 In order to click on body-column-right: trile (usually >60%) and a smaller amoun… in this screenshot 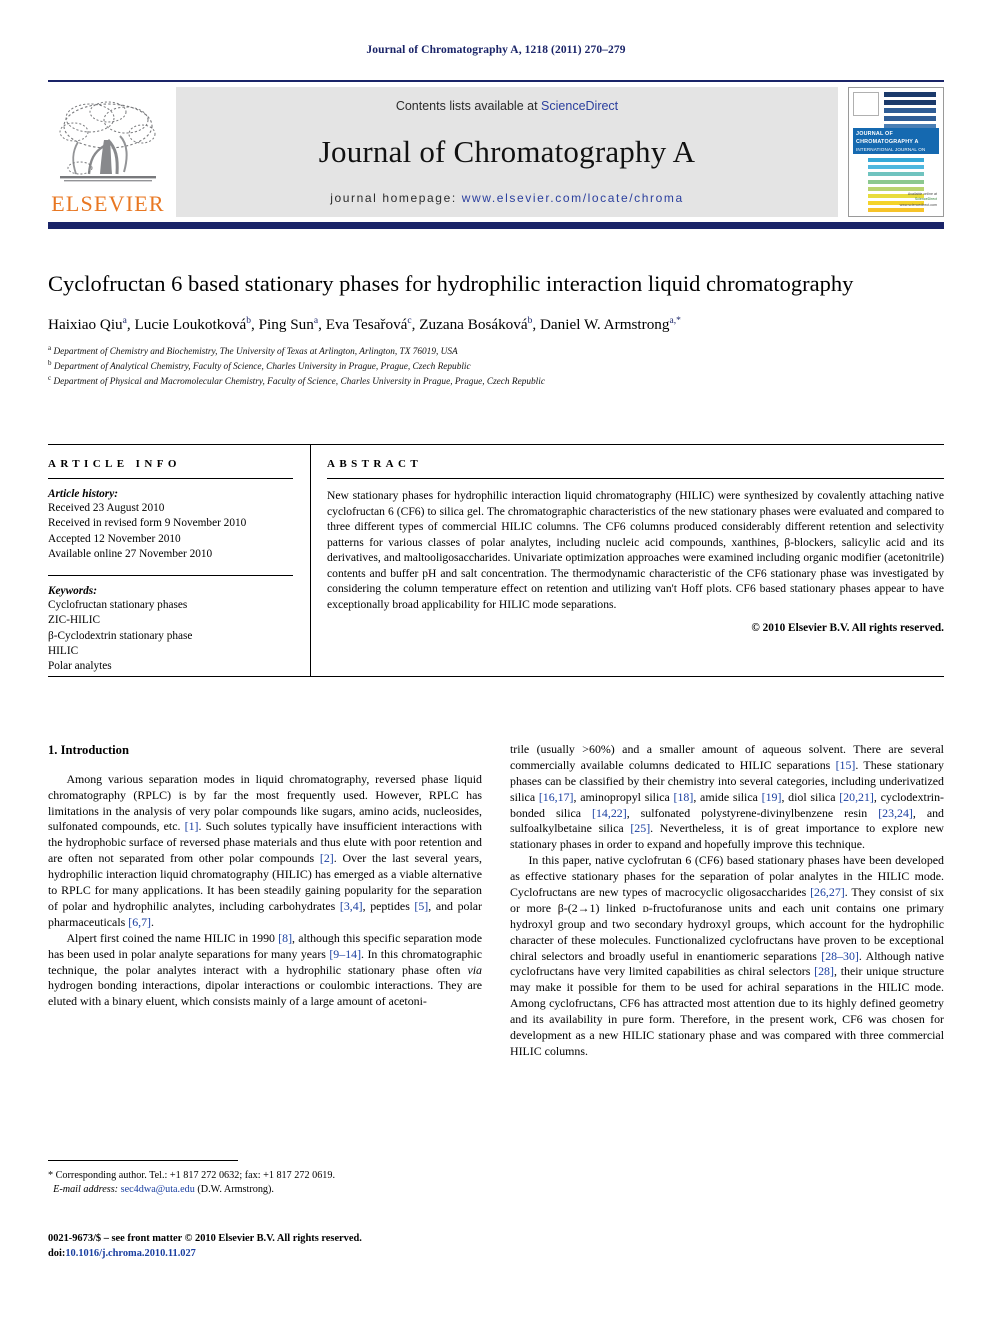, I will do `click(727, 901)`.